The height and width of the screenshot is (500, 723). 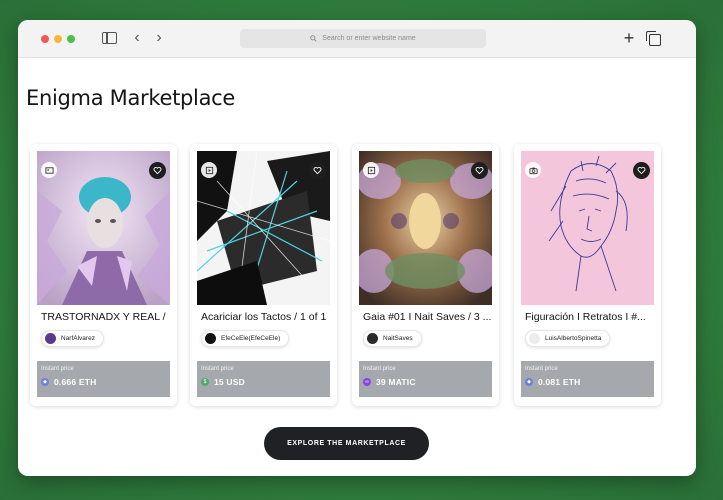 I want to click on minimize-window-button, so click(x=58, y=39).